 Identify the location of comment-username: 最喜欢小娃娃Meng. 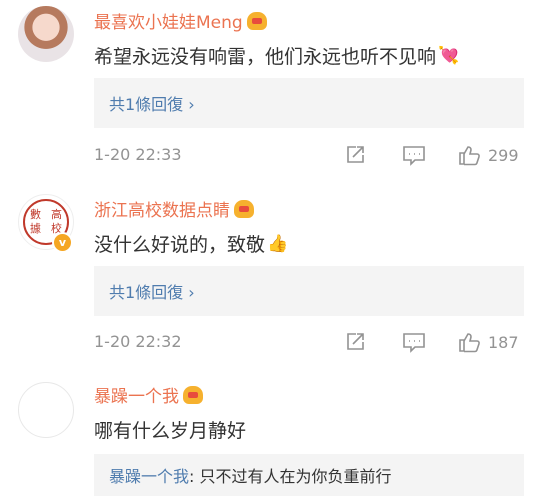
(180, 20).